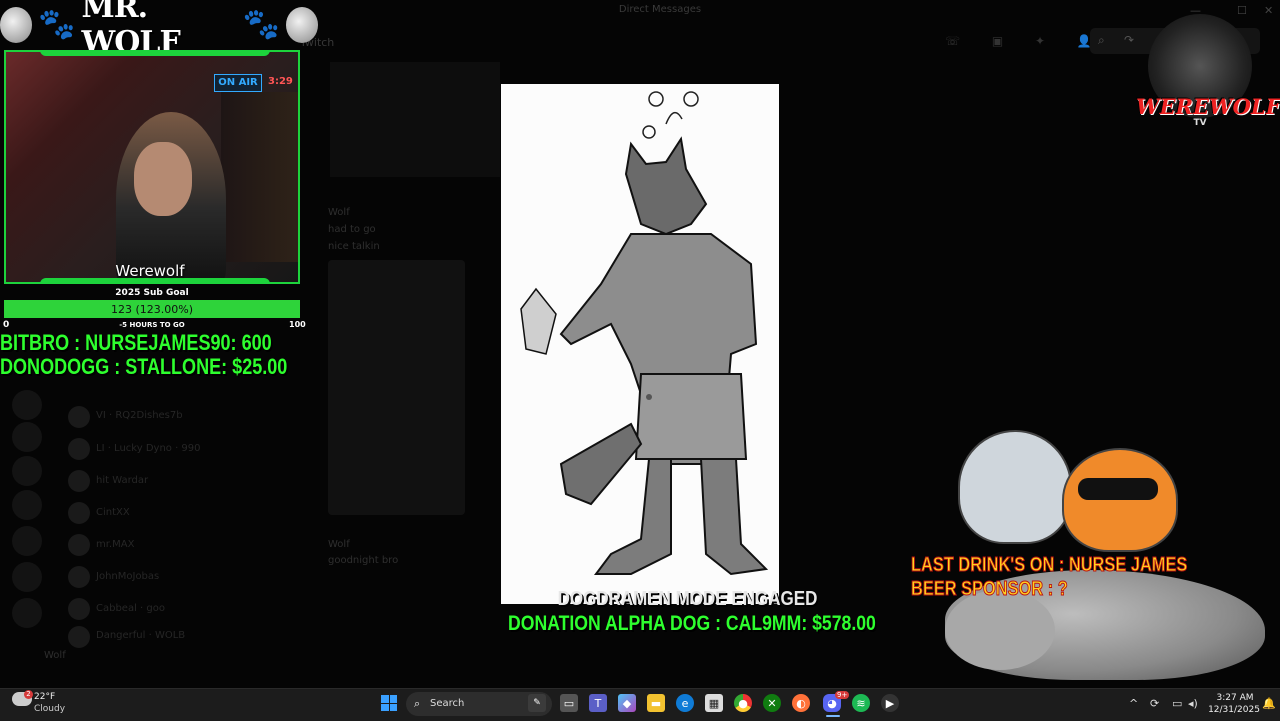 The width and height of the screenshot is (1280, 721). Describe the element at coordinates (656, 703) in the screenshot. I see `file-explorer-icon: ▬` at that location.